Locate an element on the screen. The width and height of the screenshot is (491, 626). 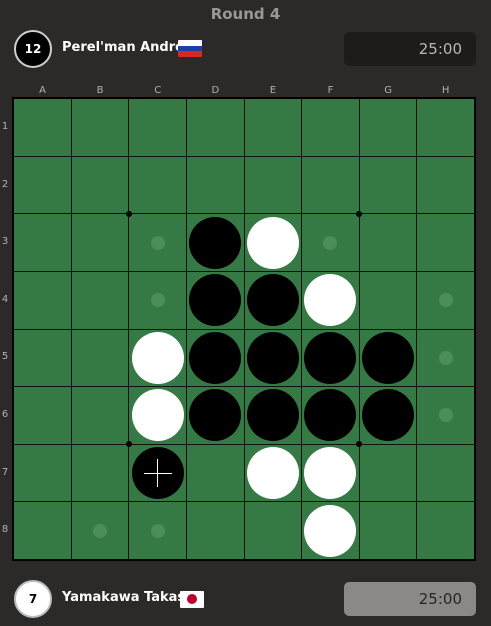
board-cell-e5 is located at coordinates (273, 358).